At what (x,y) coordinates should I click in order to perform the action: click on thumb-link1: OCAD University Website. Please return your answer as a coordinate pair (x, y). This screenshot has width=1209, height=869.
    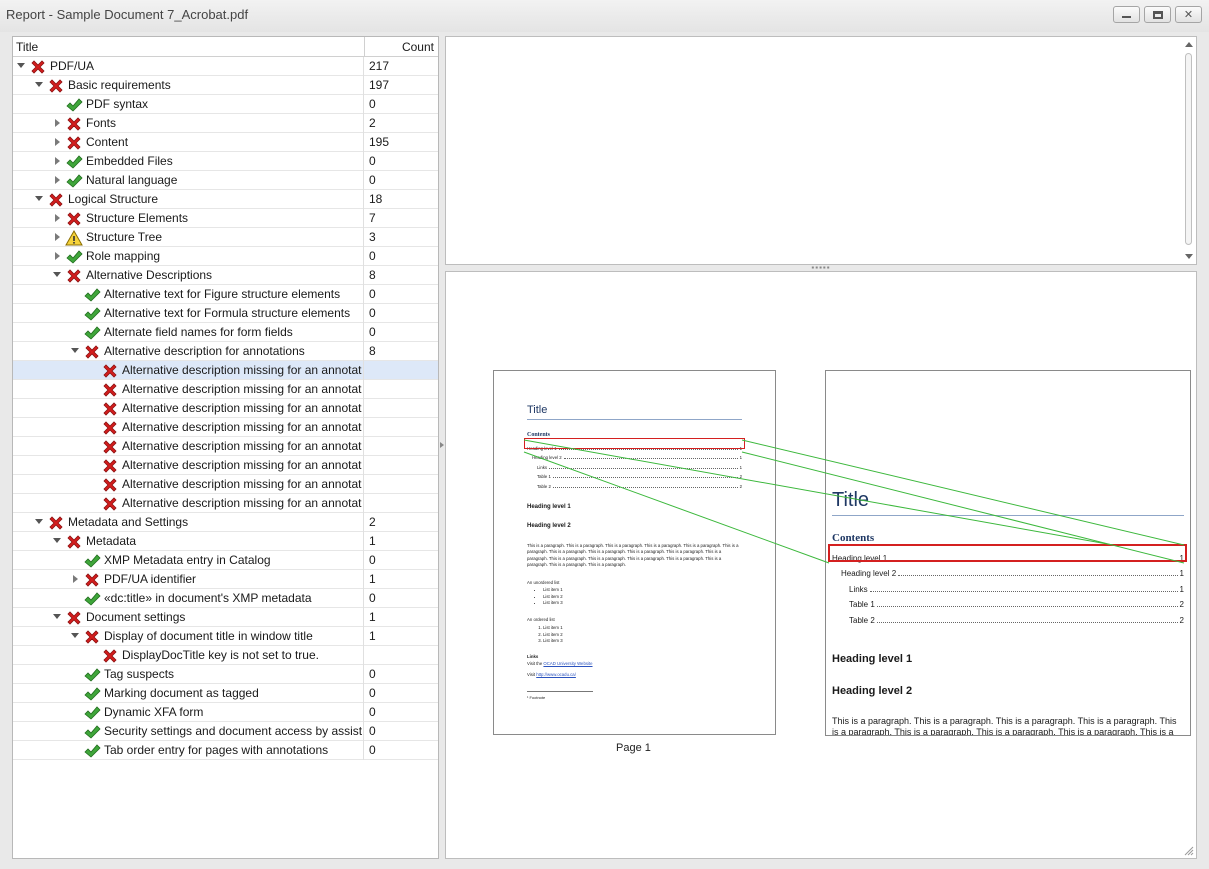
    Looking at the image, I should click on (567, 663).